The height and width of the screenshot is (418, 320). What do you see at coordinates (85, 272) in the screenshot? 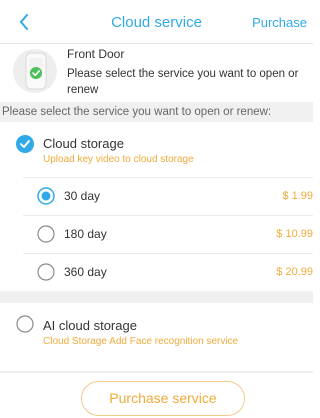
I see `plan-label: 360 day` at bounding box center [85, 272].